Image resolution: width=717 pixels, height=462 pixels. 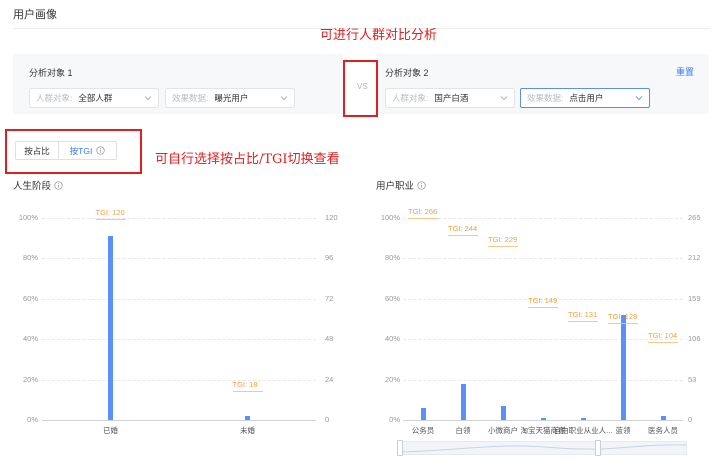 I want to click on tgi-label: TGI: 120, so click(x=110, y=212).